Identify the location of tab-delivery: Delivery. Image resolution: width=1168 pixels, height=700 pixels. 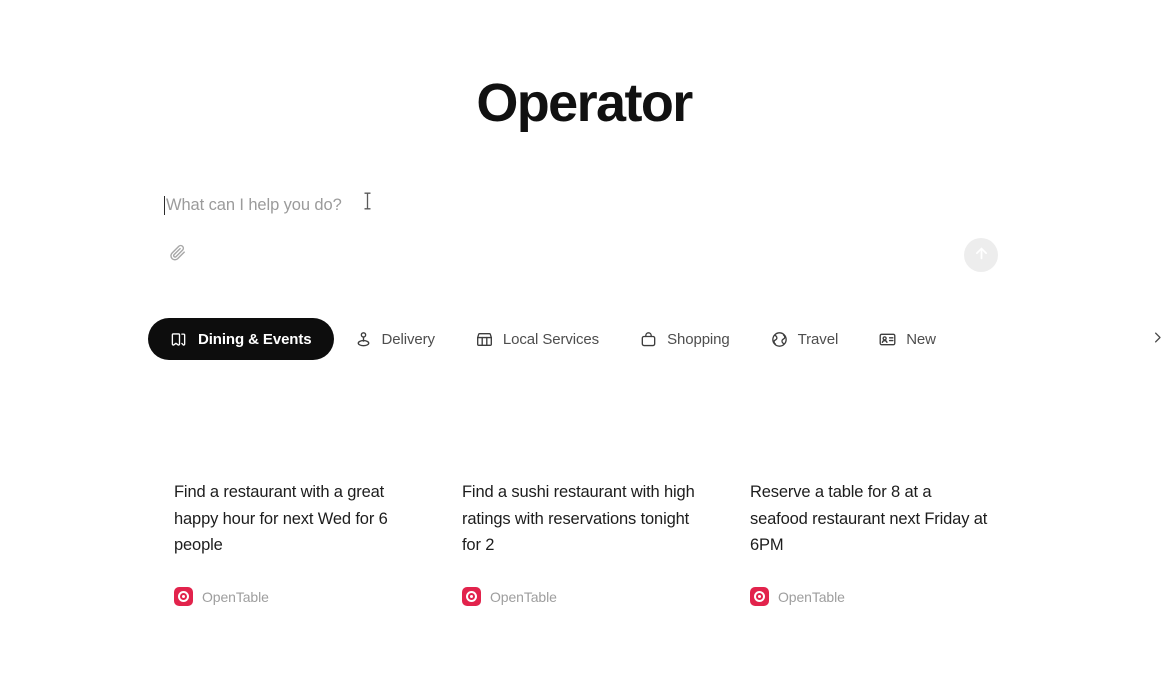
(394, 339).